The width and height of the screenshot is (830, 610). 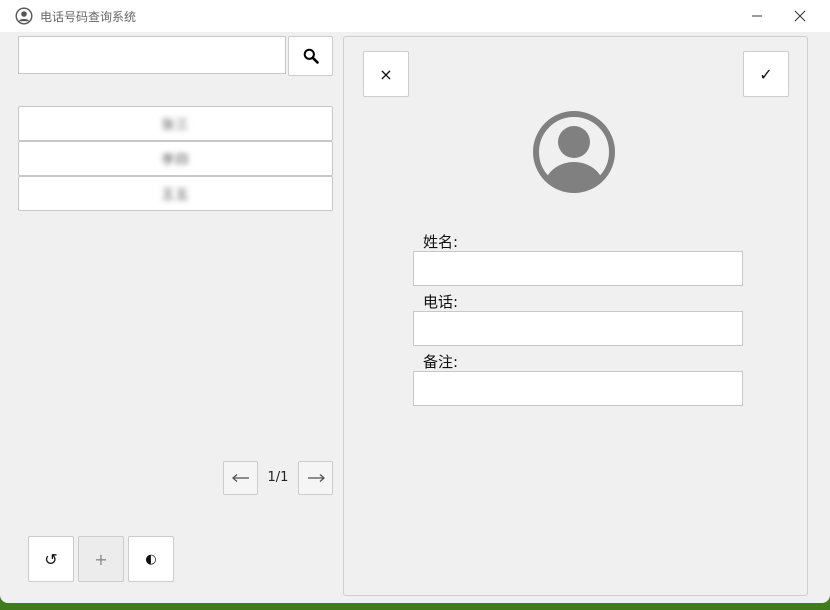 I want to click on avatar, so click(x=574, y=152).